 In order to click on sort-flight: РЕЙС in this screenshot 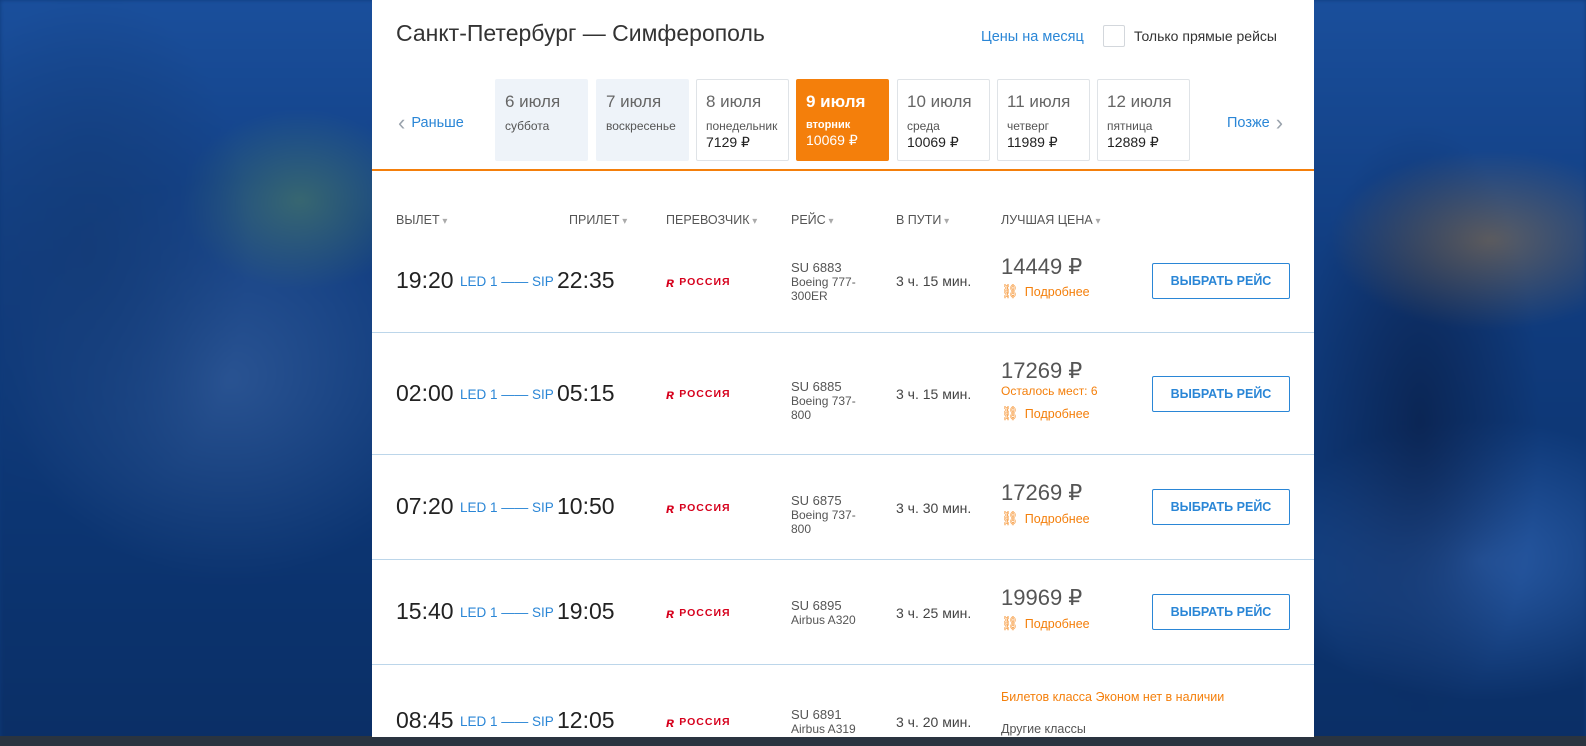, I will do `click(812, 220)`.